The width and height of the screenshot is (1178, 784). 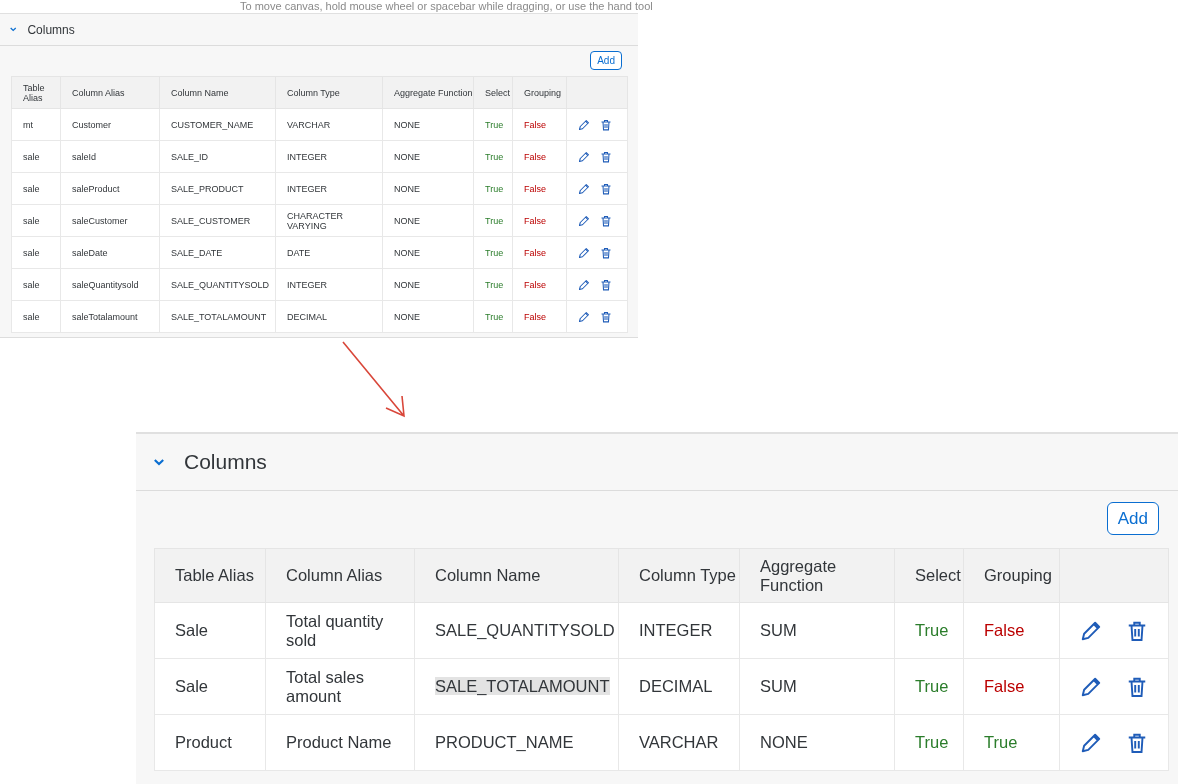 I want to click on chevron-icon, so click(x=13, y=29).